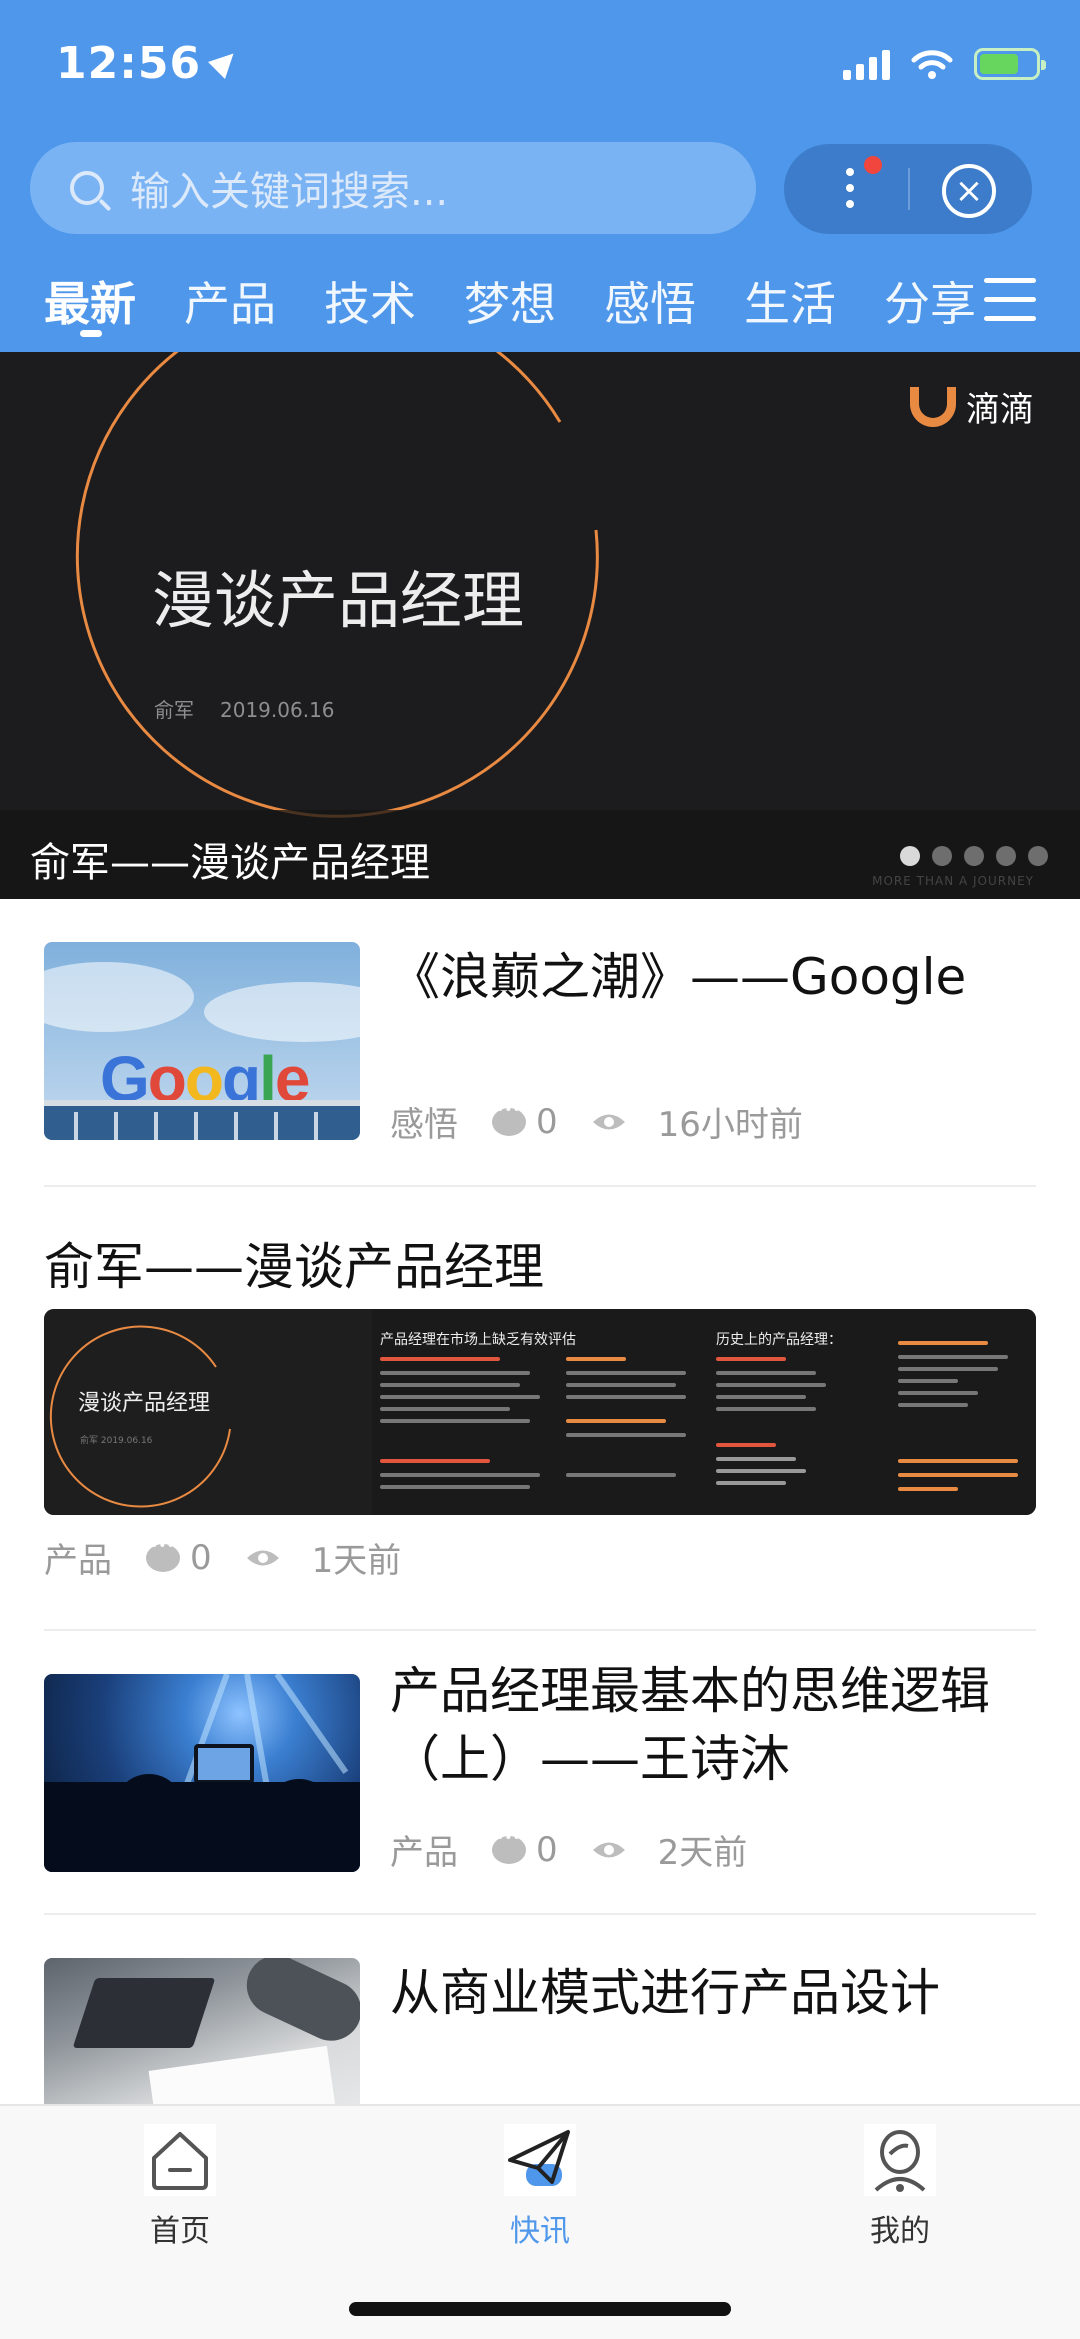 The width and height of the screenshot is (1080, 2339). What do you see at coordinates (424, 1125) in the screenshot?
I see `article-category: 感悟` at bounding box center [424, 1125].